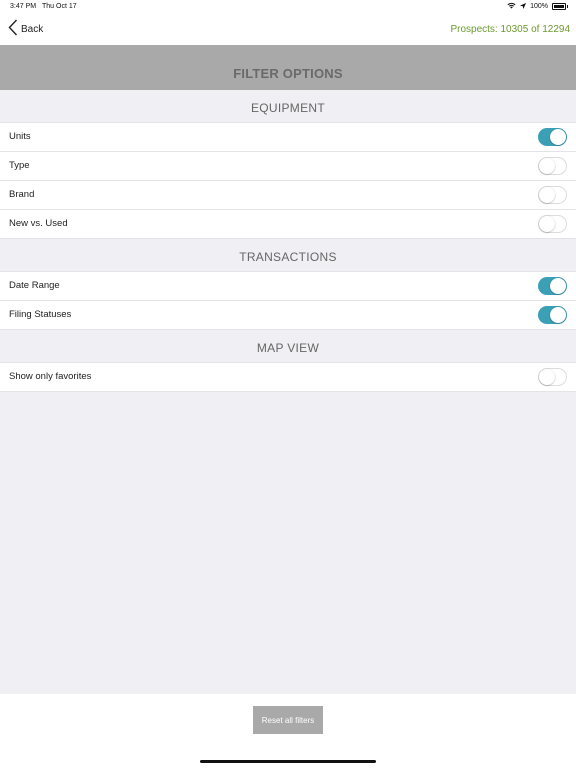  I want to click on wifi-icon, so click(511, 6).